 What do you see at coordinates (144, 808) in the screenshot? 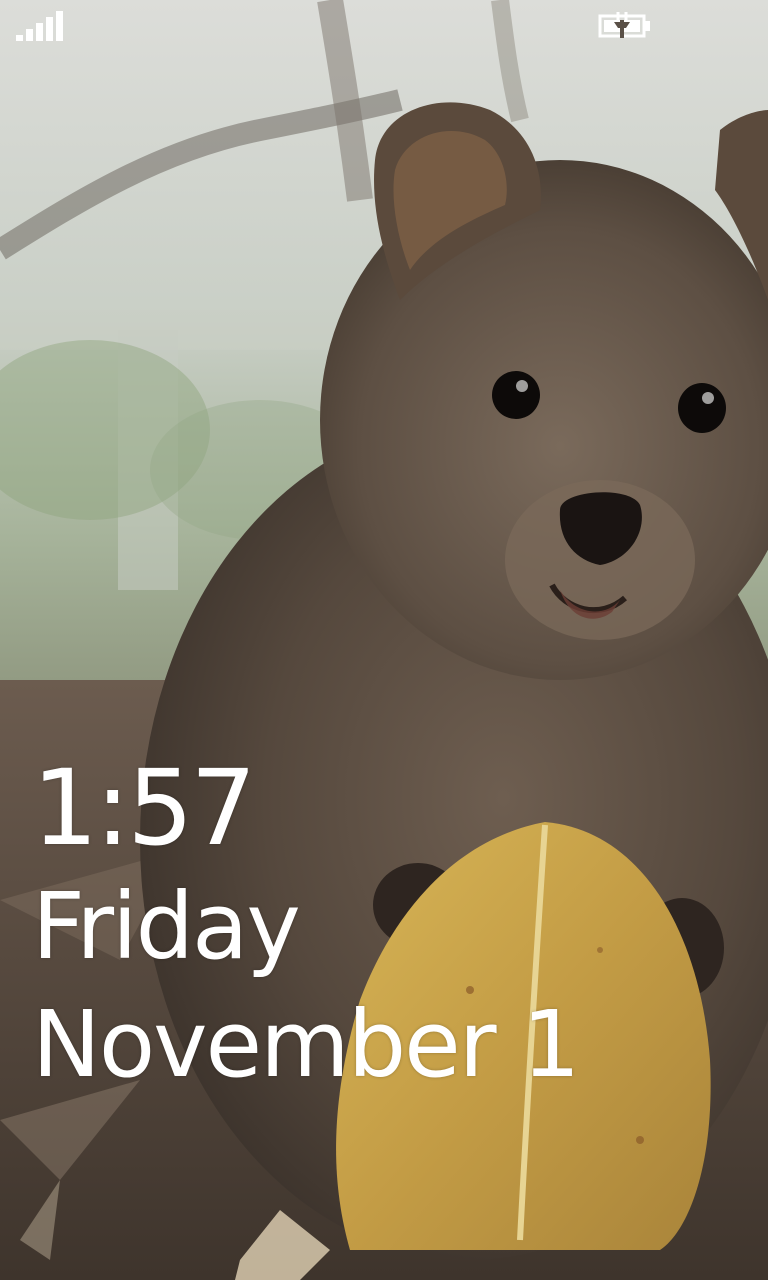
I see `clock-time: 1:57` at bounding box center [144, 808].